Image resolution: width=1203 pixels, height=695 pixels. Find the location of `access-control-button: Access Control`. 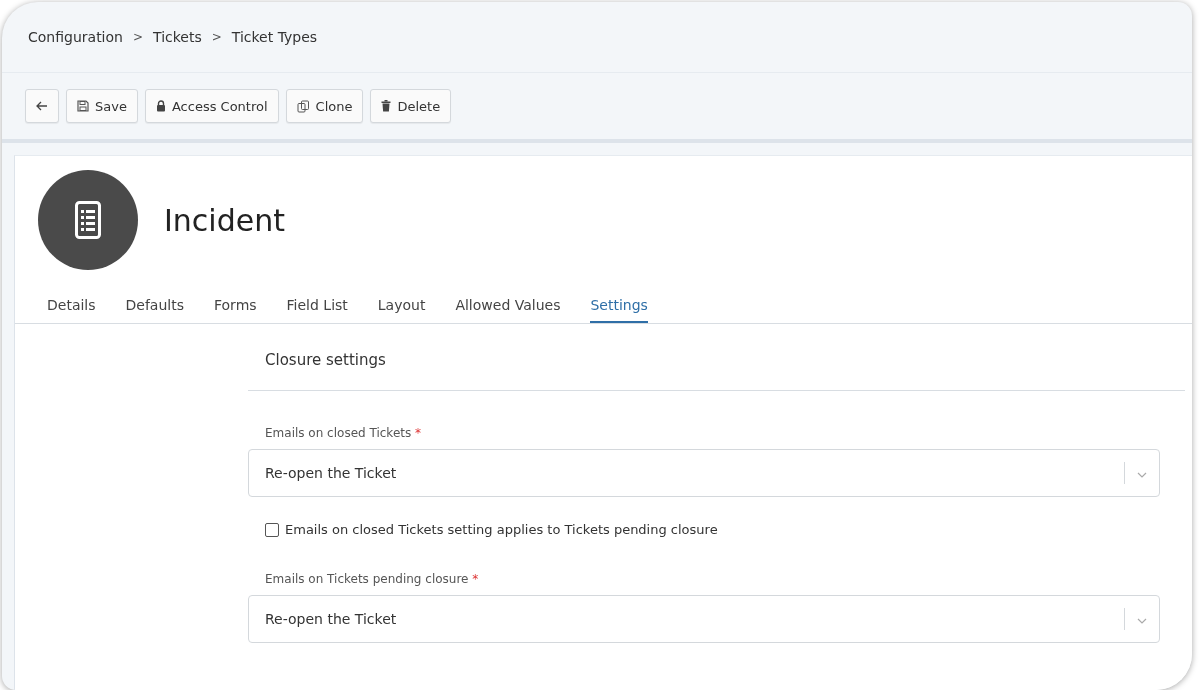

access-control-button: Access Control is located at coordinates (211, 106).